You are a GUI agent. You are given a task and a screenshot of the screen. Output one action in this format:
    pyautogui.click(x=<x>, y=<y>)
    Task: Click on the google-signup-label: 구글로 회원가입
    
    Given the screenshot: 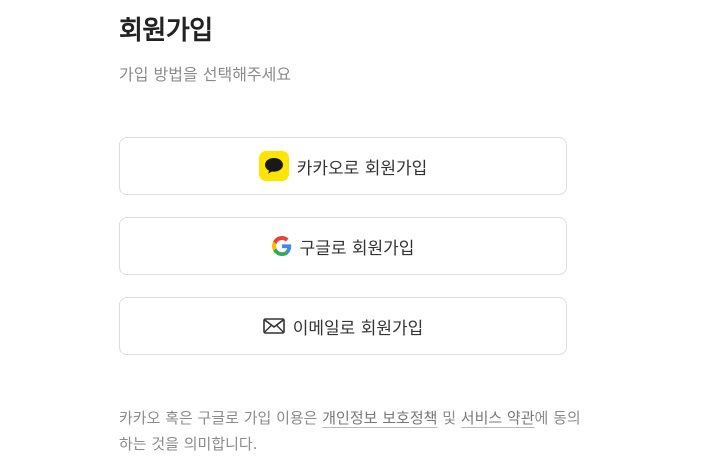 What is the action you would take?
    pyautogui.click(x=357, y=248)
    